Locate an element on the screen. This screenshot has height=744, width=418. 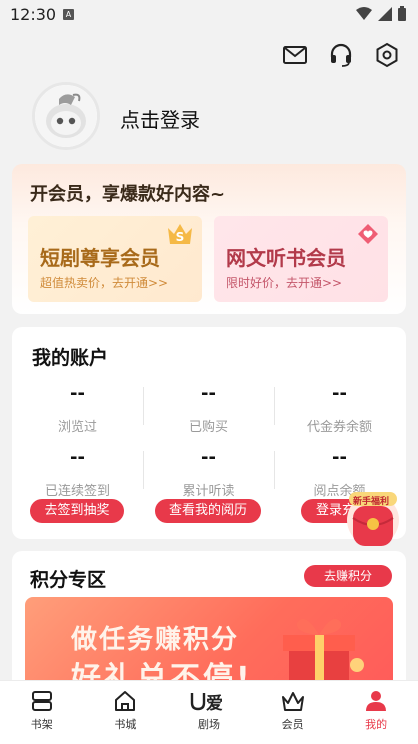
view-history-button: 查看我的阅历 is located at coordinates (208, 511).